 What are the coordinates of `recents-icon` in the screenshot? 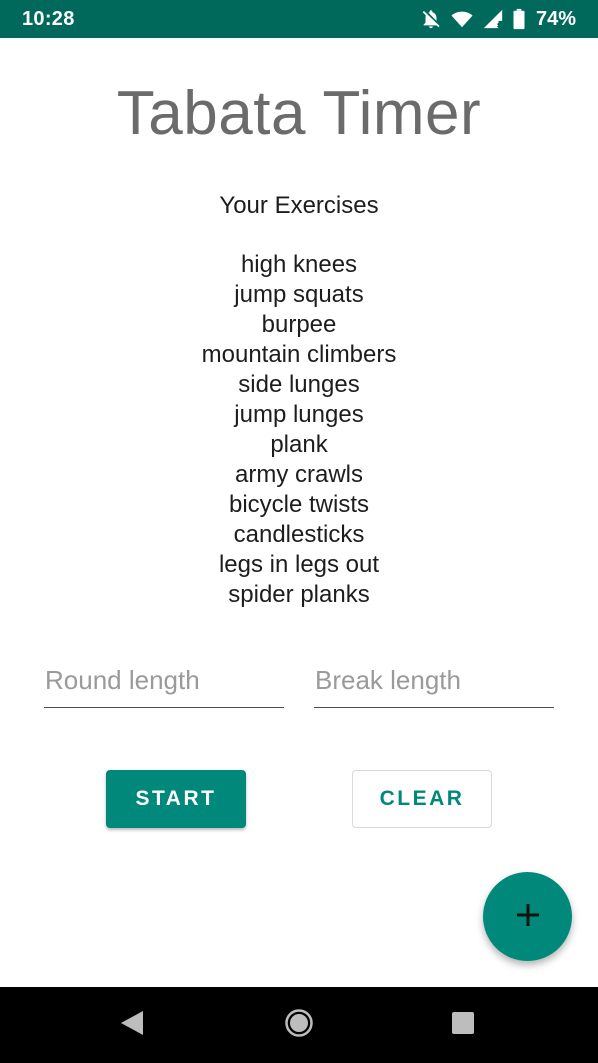 It's located at (463, 1025).